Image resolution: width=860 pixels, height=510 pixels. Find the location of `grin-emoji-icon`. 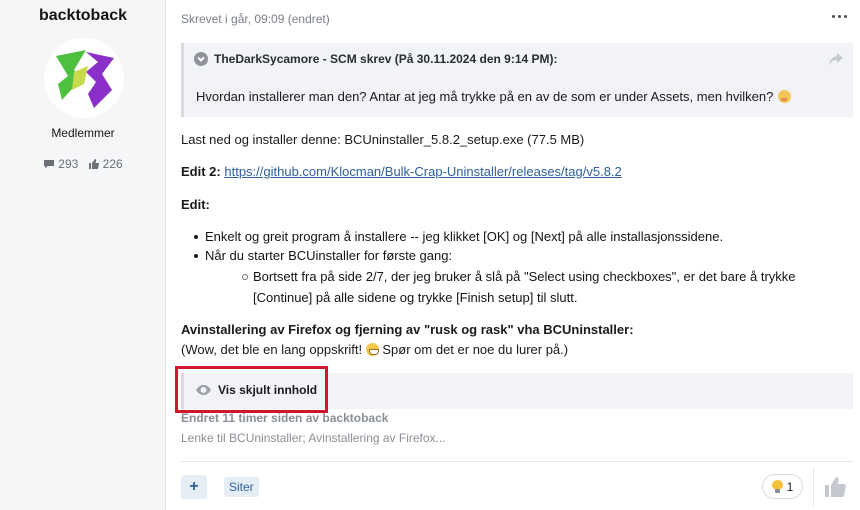

grin-emoji-icon is located at coordinates (372, 349).